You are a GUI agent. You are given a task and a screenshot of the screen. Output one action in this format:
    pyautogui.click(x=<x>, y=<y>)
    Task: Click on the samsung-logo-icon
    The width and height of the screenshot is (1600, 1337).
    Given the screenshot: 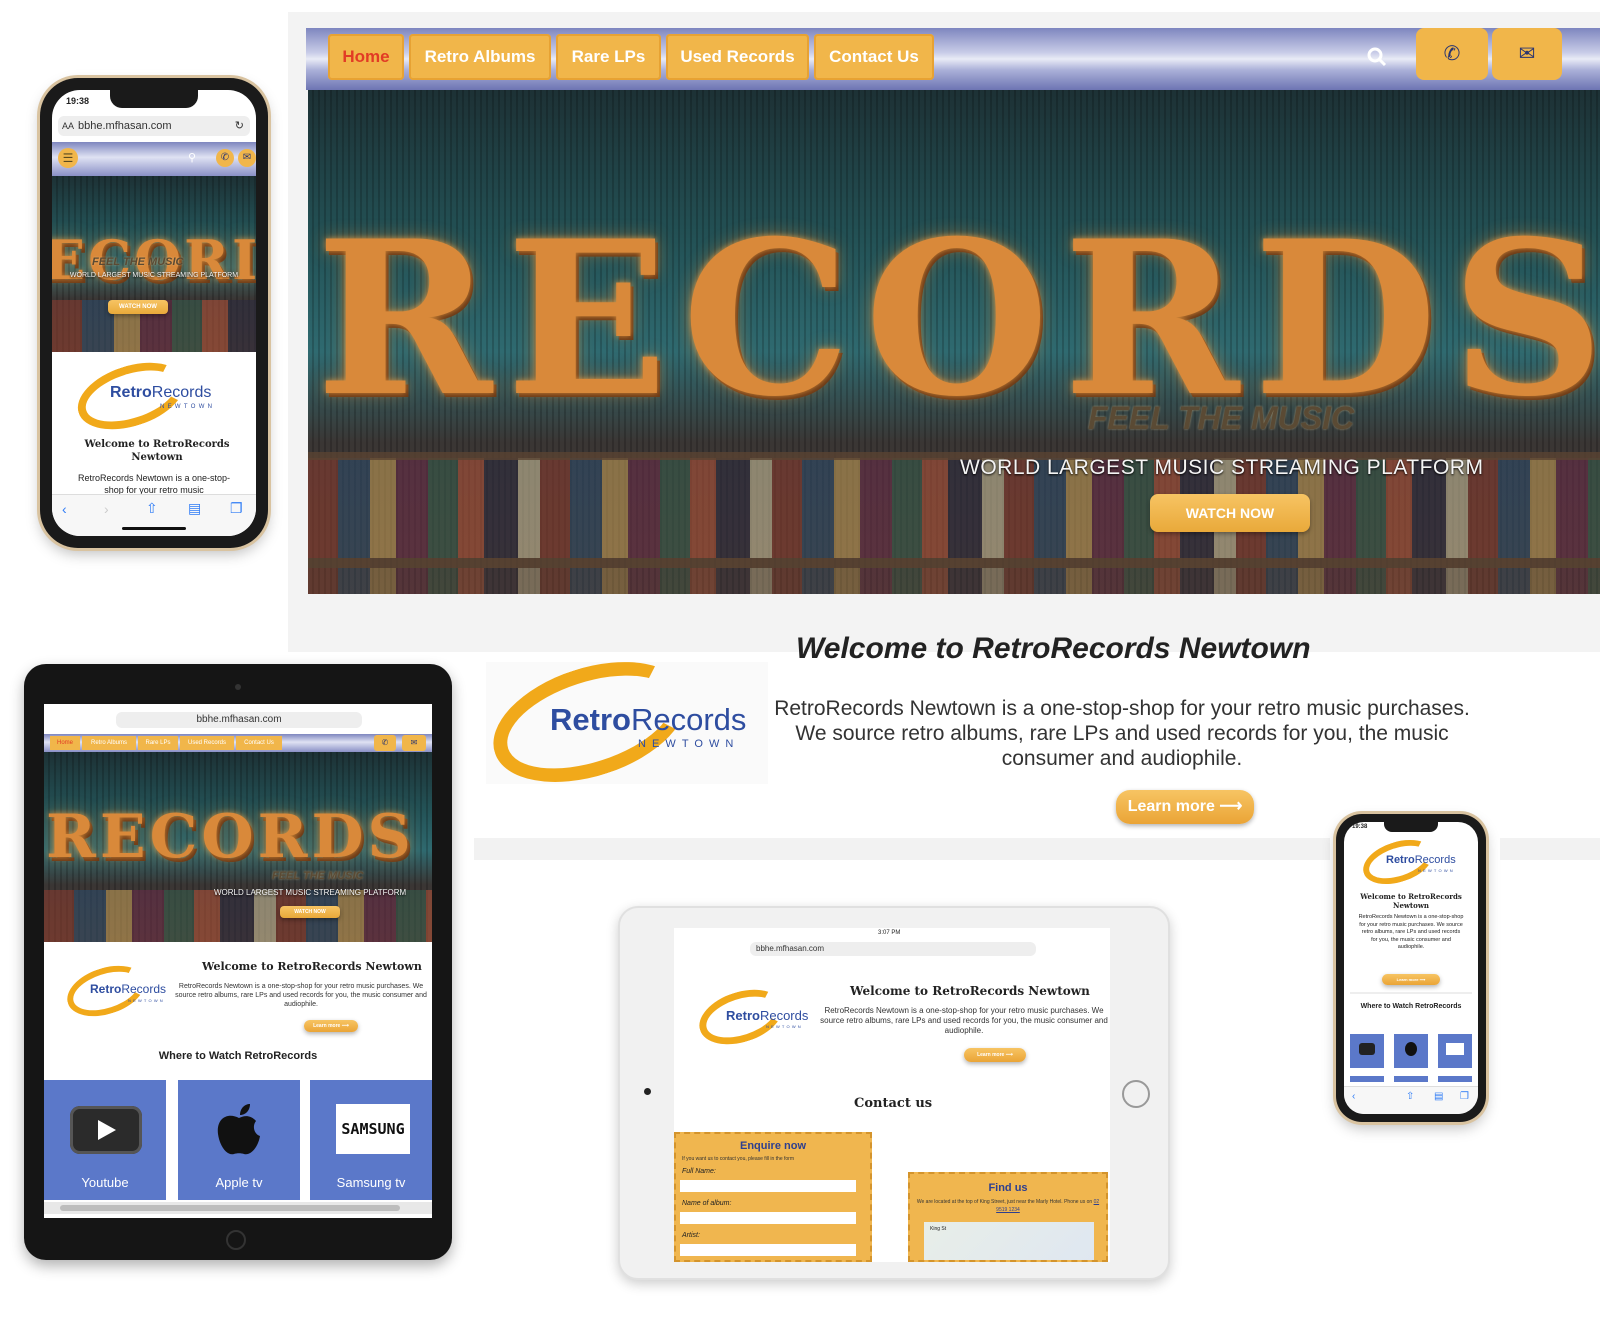 What is the action you would take?
    pyautogui.click(x=1455, y=1049)
    